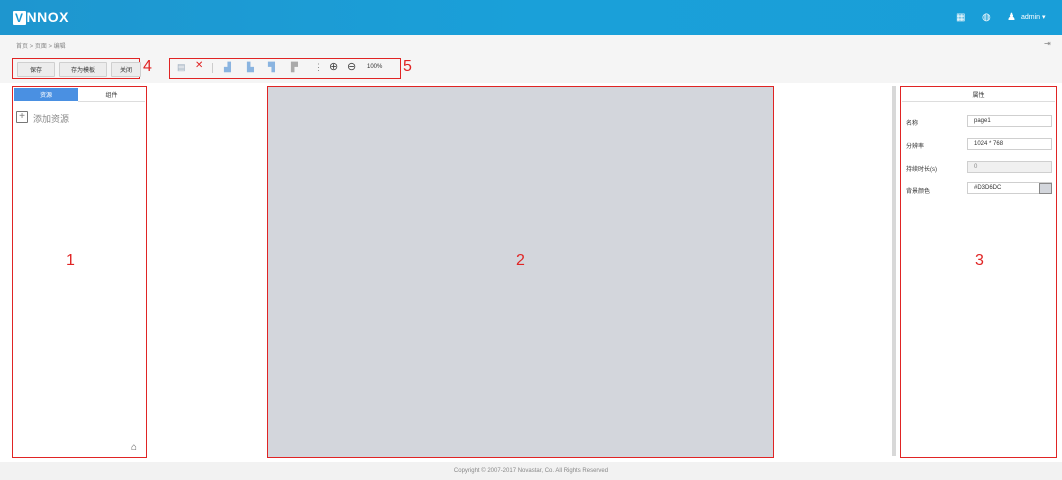 The image size is (1062, 480). I want to click on name-field: page1, so click(1009, 121).